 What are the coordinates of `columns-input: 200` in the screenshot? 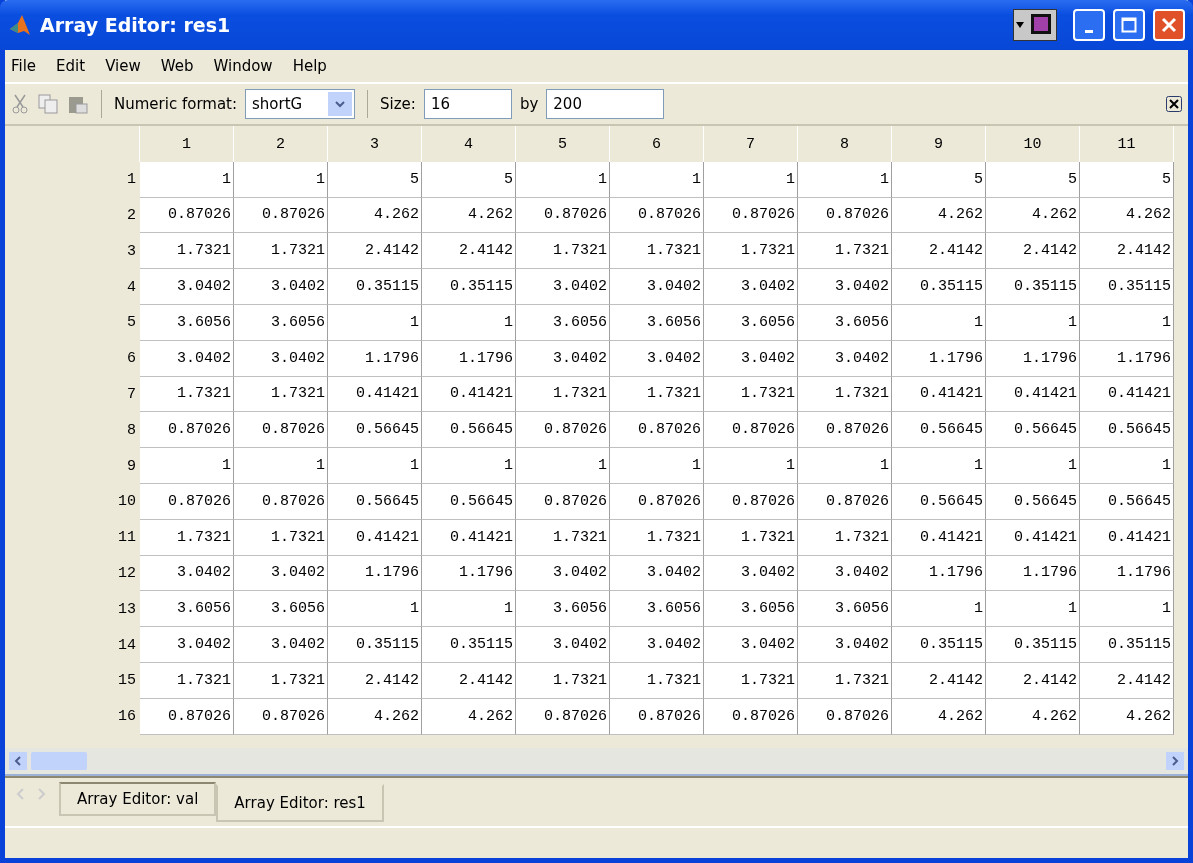 It's located at (605, 104).